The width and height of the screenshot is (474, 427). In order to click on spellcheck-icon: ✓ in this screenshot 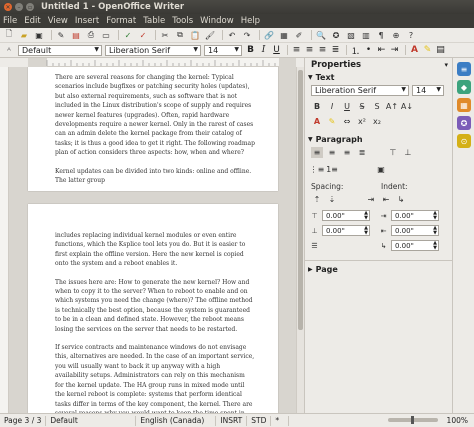, I will do `click(128, 35)`.